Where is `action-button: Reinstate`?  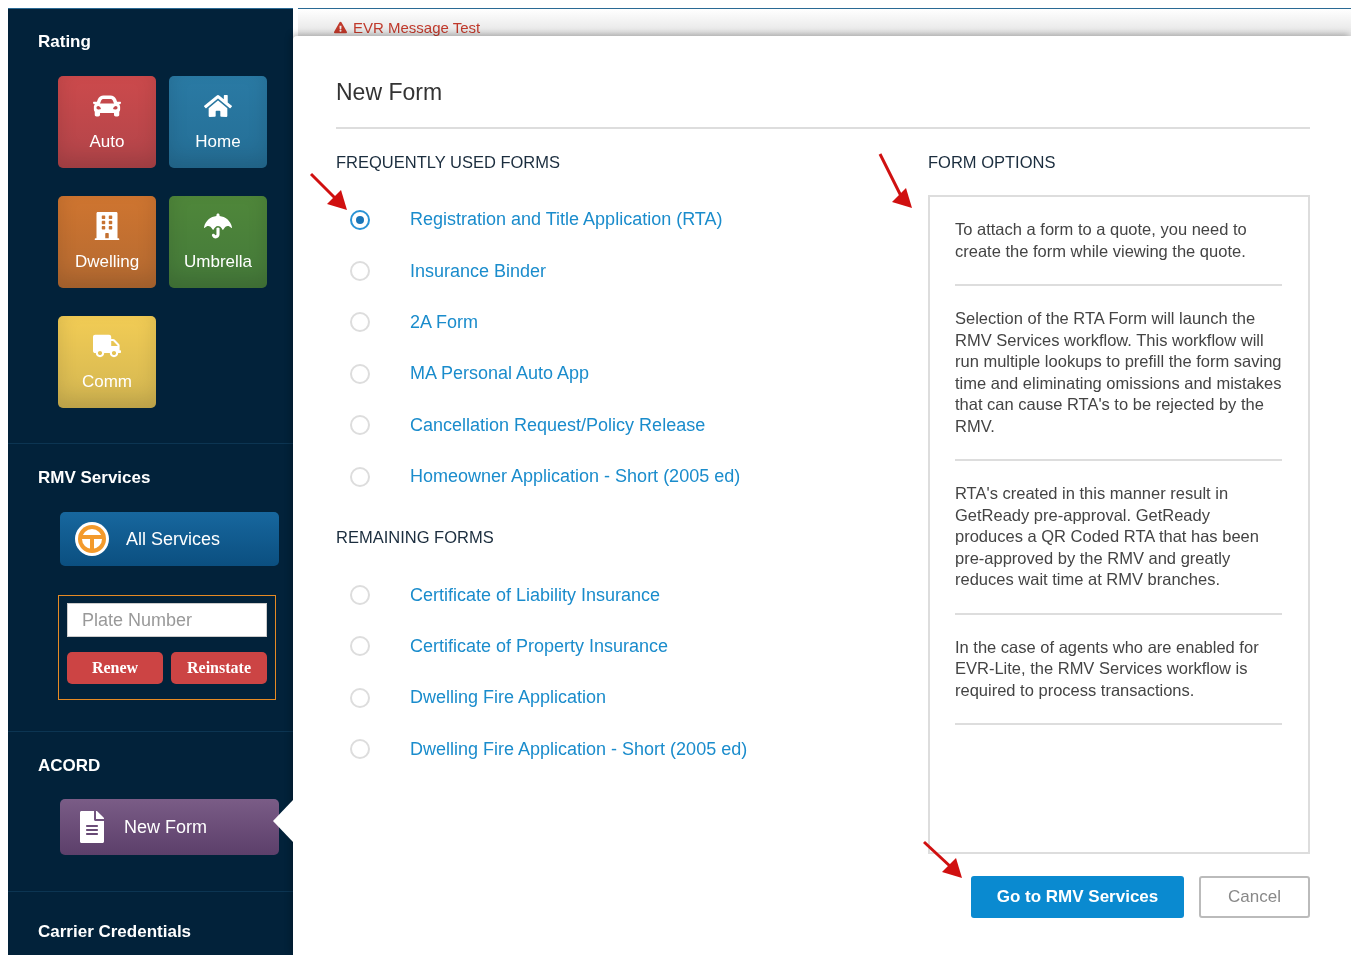 action-button: Reinstate is located at coordinates (219, 668).